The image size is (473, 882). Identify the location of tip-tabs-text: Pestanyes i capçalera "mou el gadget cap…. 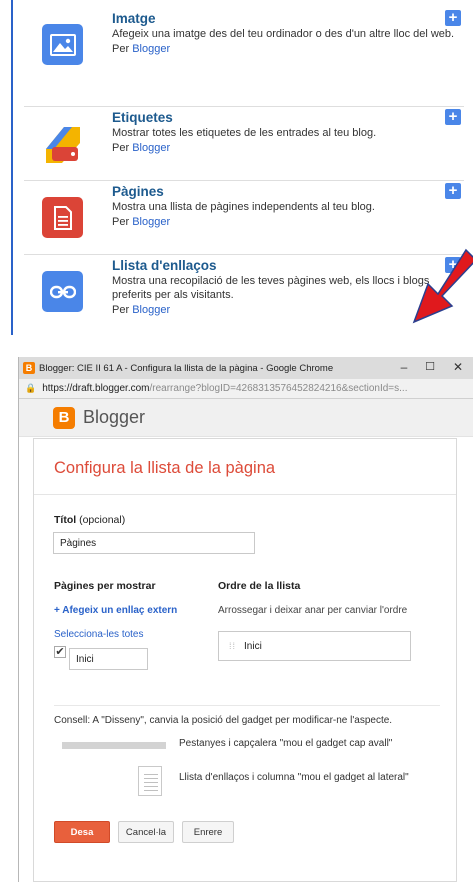
(286, 743).